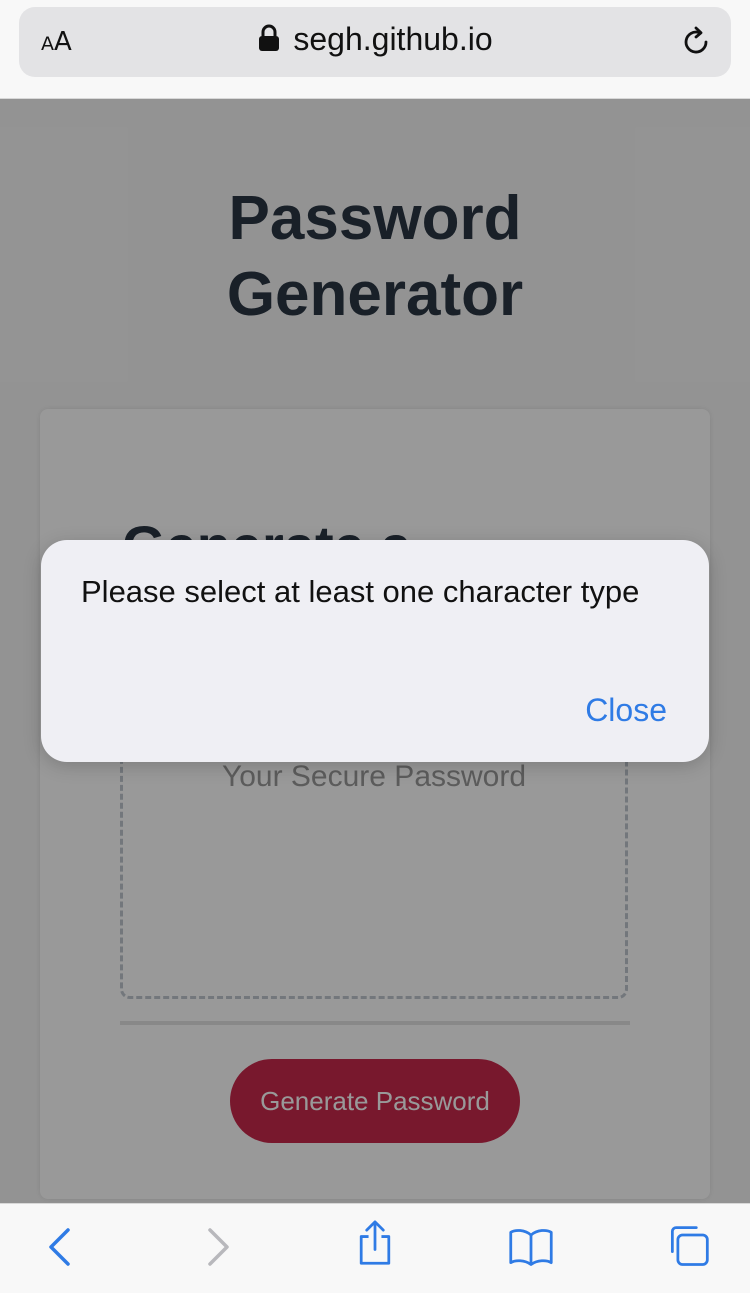 This screenshot has height=1293, width=750. I want to click on address-bar: AA segh.github.io, so click(375, 42).